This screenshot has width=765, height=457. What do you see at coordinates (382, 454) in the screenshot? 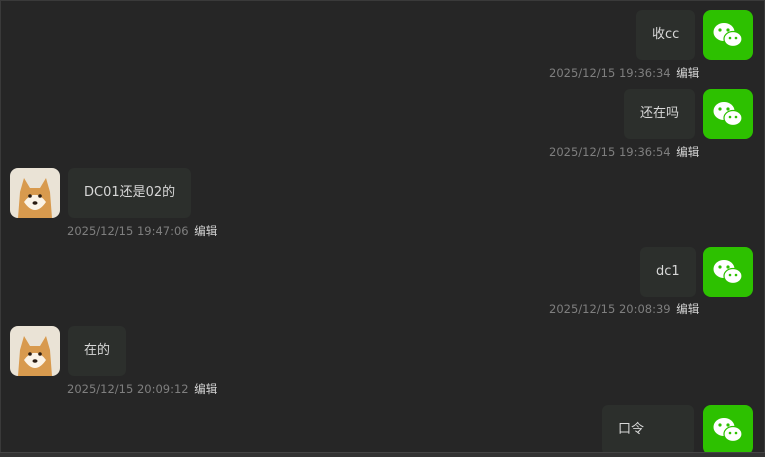
I see `bottom-scroll-bar` at bounding box center [382, 454].